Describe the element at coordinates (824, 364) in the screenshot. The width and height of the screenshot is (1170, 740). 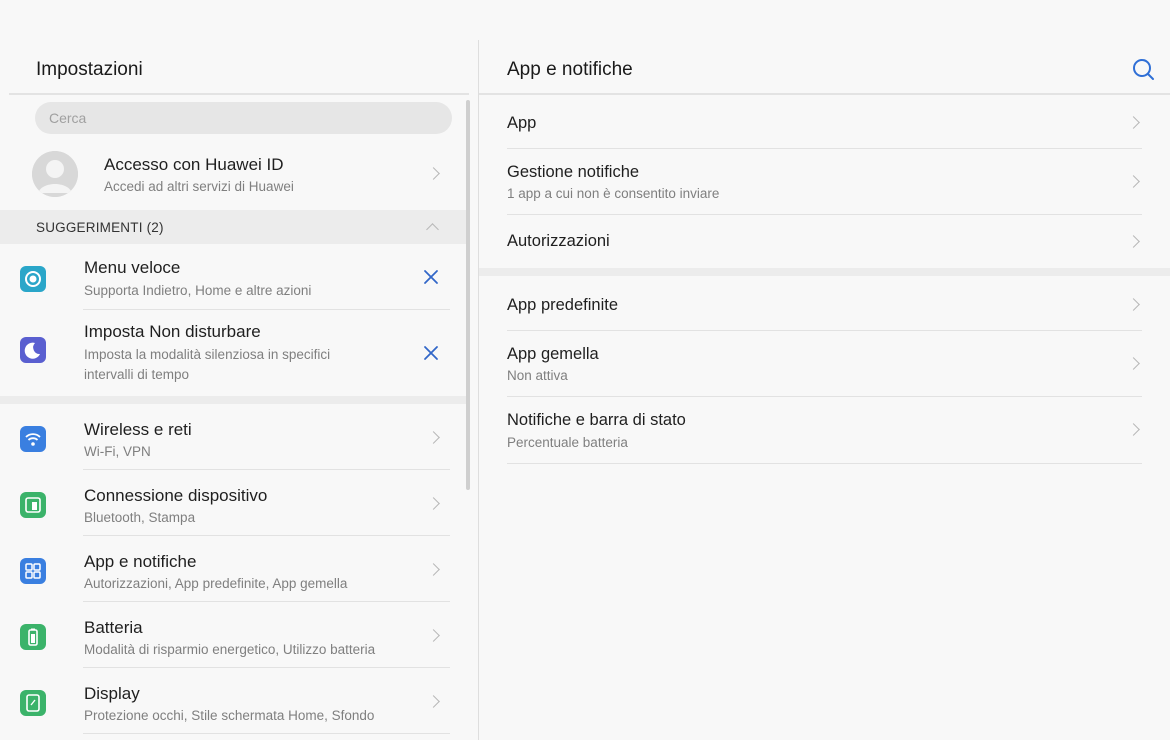
I see `twin-app-row: App gemella Non attiva` at that location.